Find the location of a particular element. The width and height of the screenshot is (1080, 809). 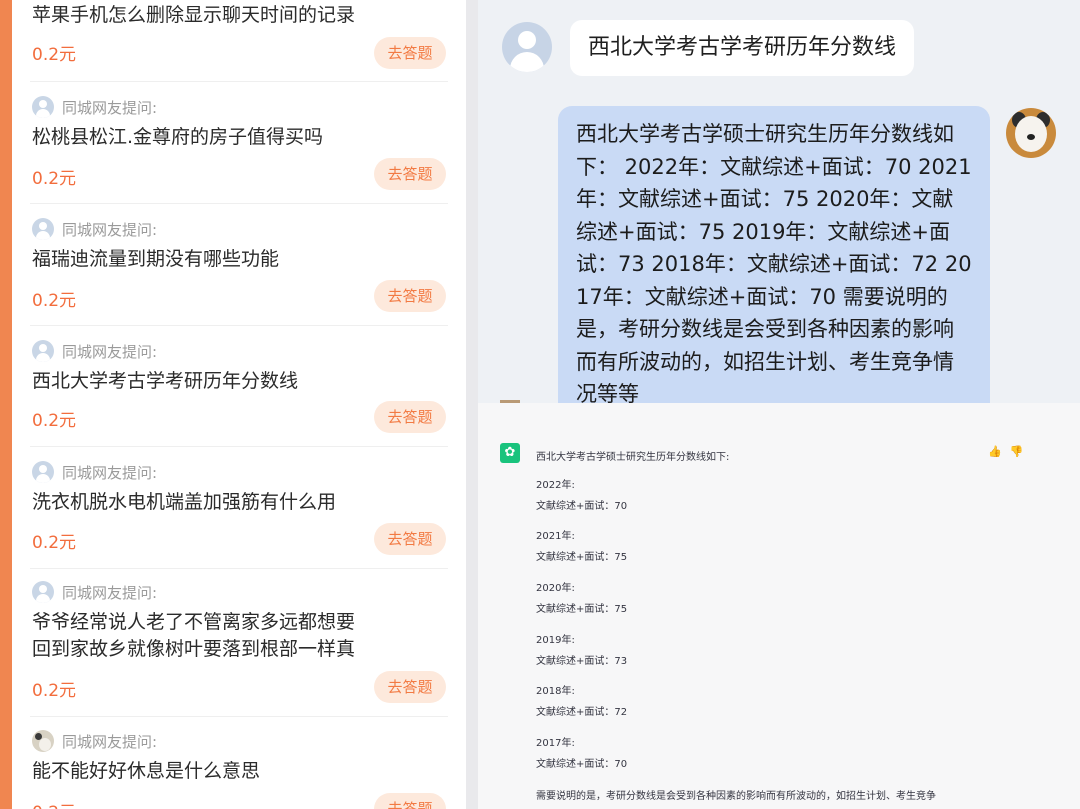

list-item: 苹果手机怎么删除显示聊天时间的记录 0.2元 去答题 is located at coordinates (239, 41).